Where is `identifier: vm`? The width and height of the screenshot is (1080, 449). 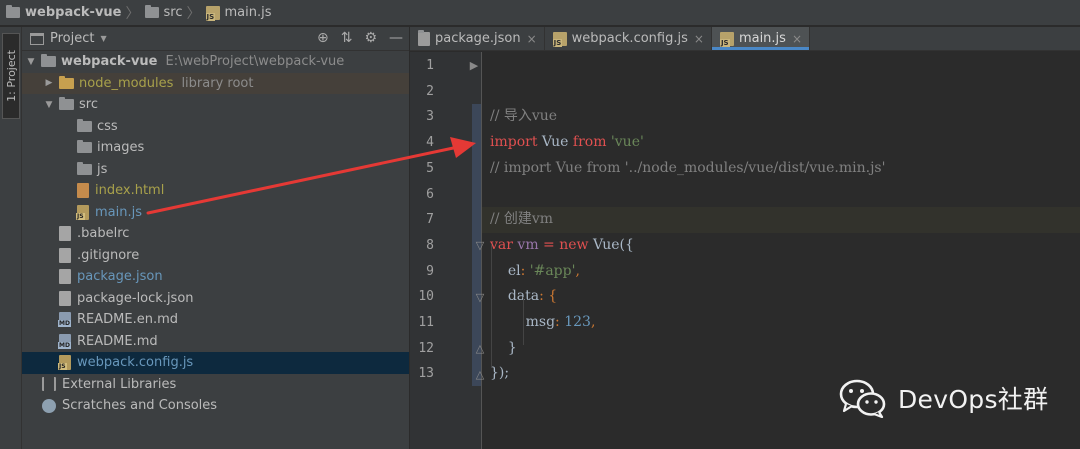 identifier: vm is located at coordinates (528, 244).